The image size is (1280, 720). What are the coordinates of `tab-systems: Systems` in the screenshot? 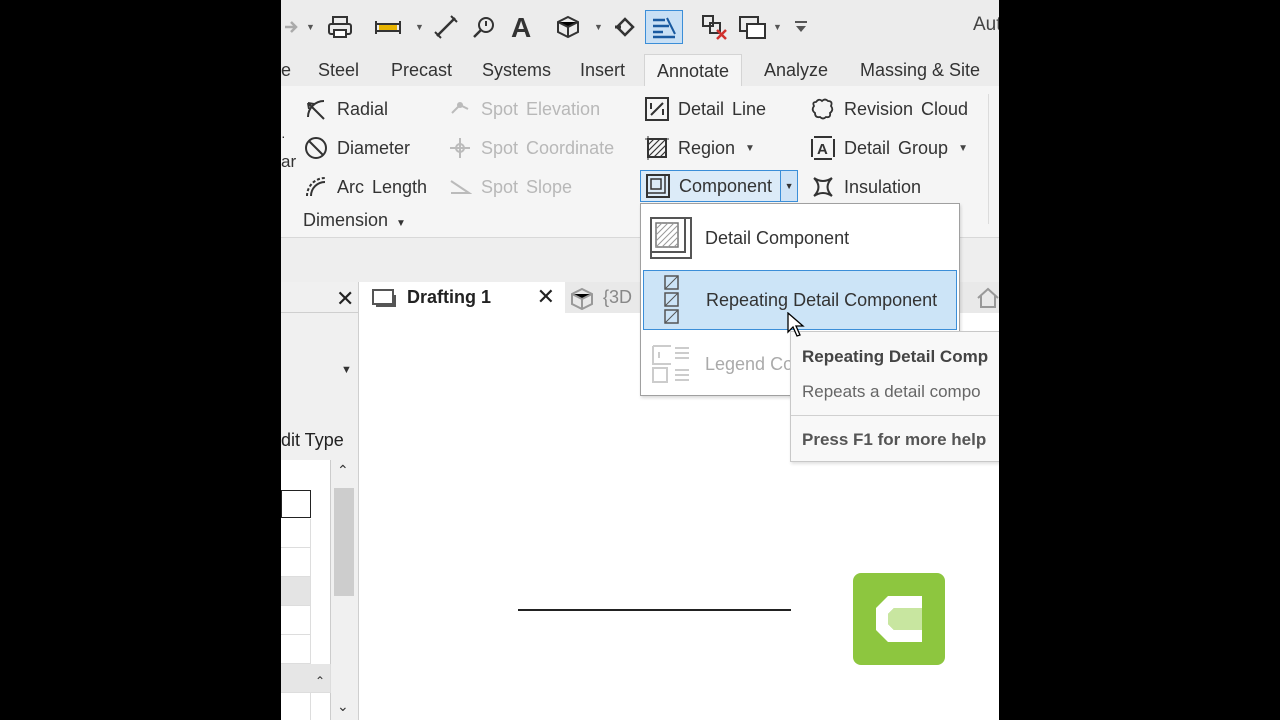 It's located at (516, 70).